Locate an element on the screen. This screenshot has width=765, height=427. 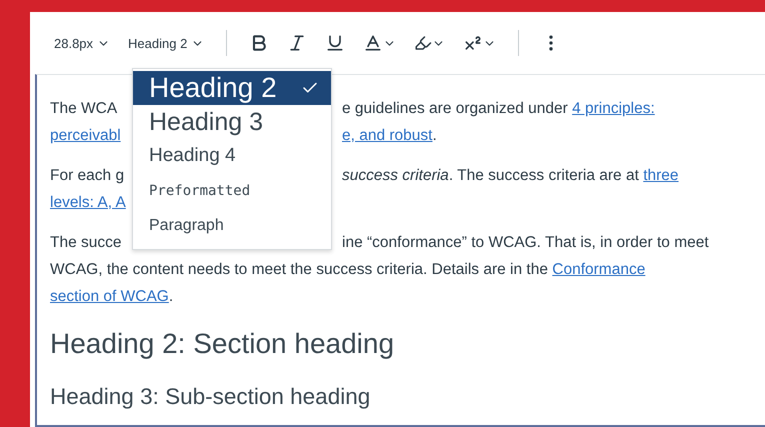
paragraph-text: . The success criteria are at is located at coordinates (544, 175).